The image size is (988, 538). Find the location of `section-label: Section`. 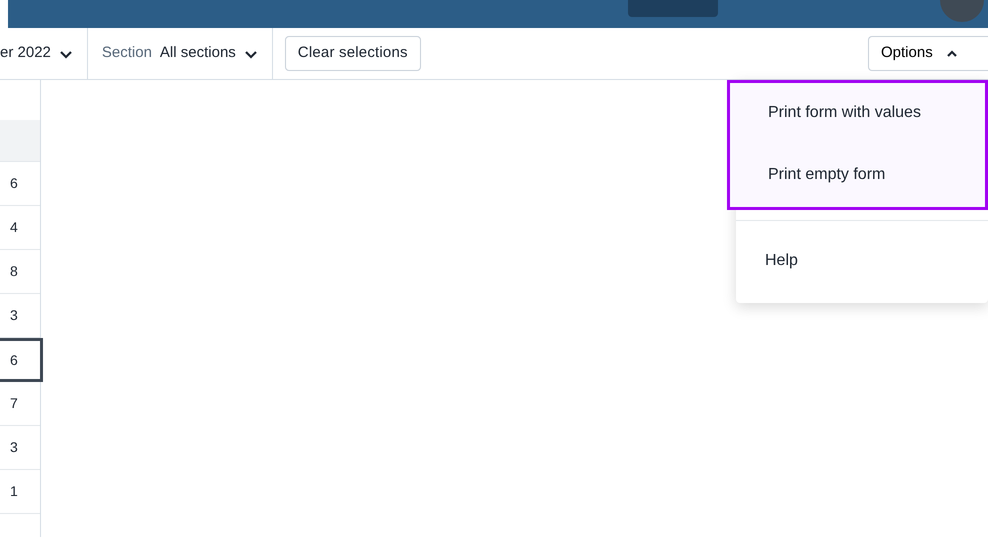

section-label: Section is located at coordinates (127, 53).